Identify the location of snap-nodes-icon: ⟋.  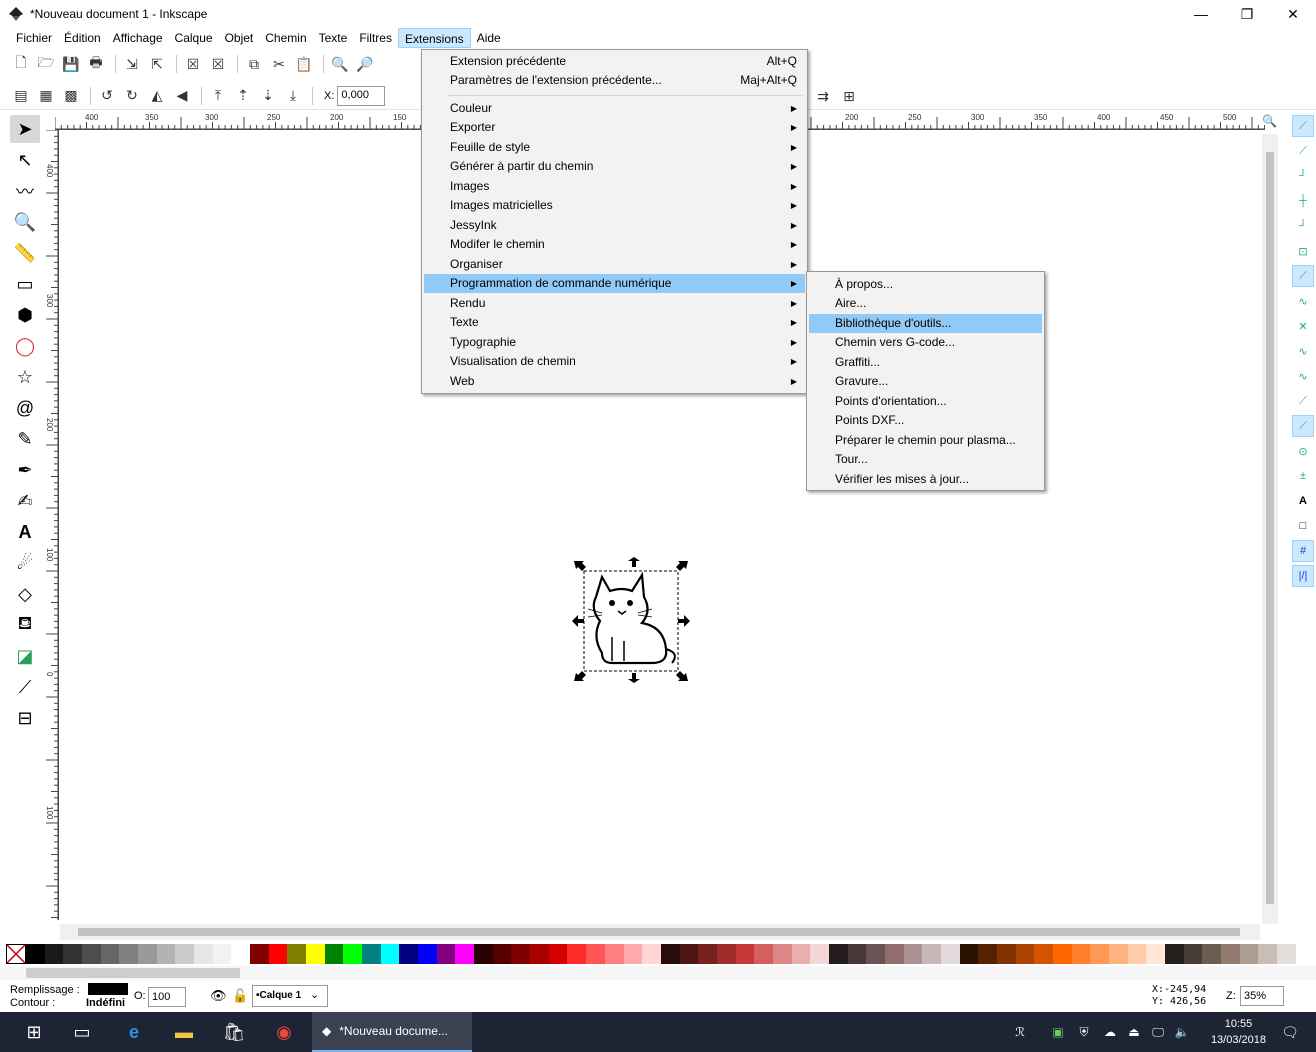
(1303, 276).